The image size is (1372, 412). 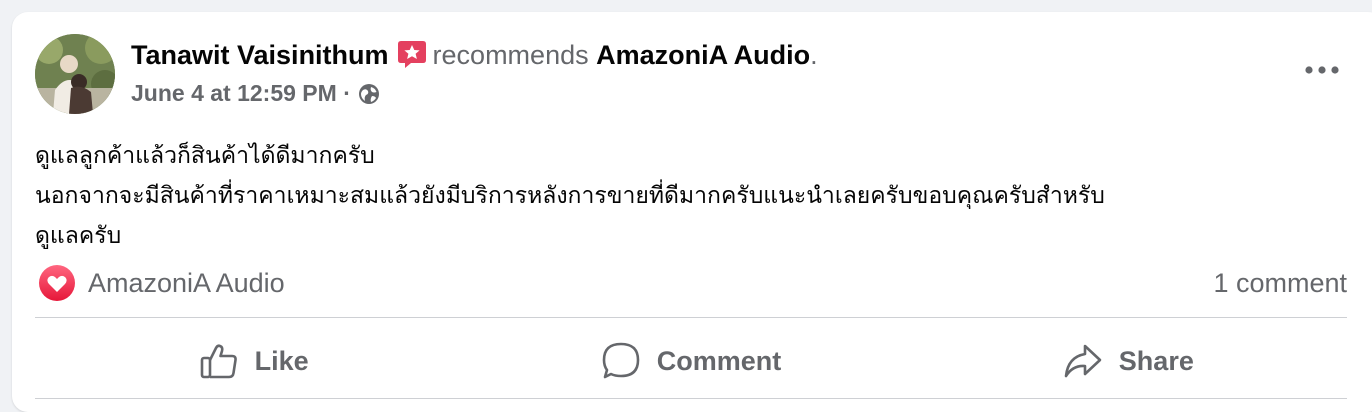 I want to click on divider, so click(x=691, y=317).